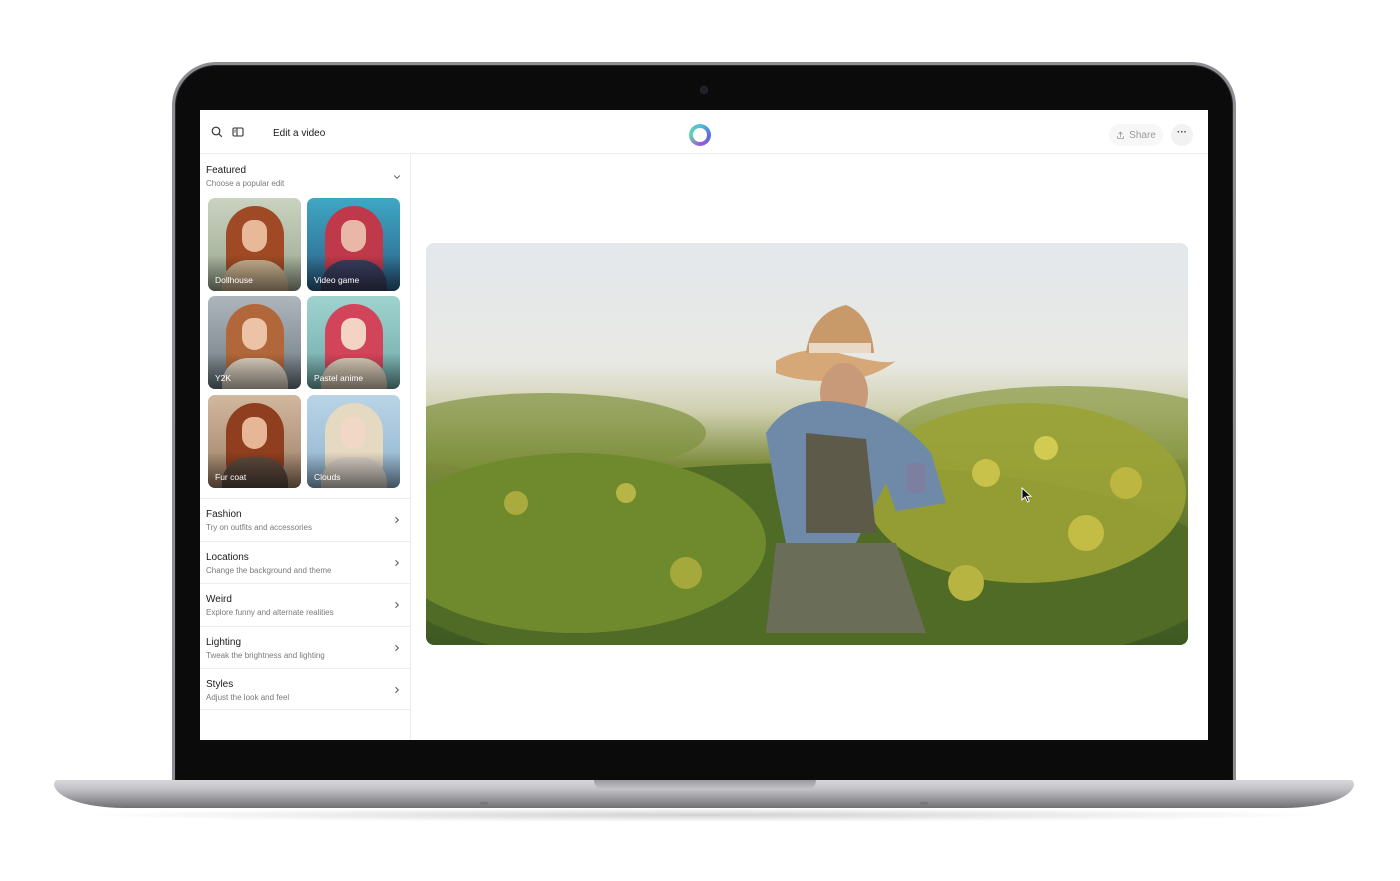 The image size is (1400, 881). I want to click on category-title: Locations, so click(227, 557).